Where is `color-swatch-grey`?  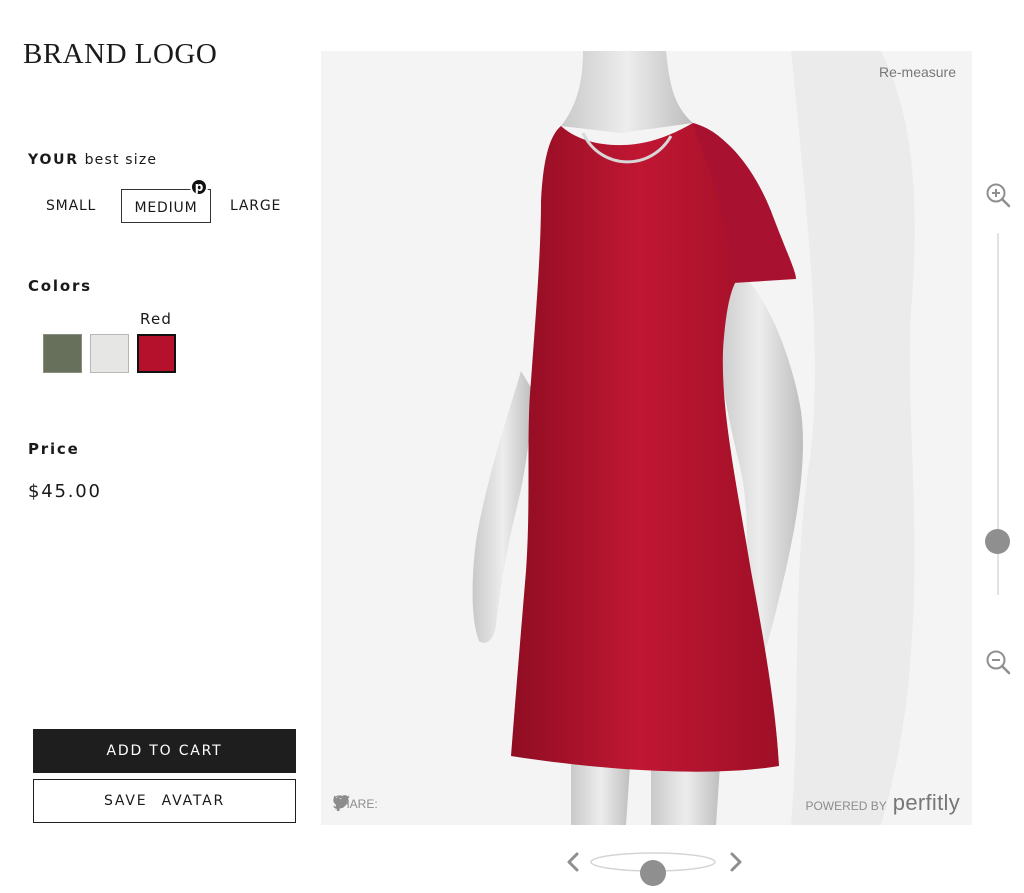 color-swatch-grey is located at coordinates (109, 353).